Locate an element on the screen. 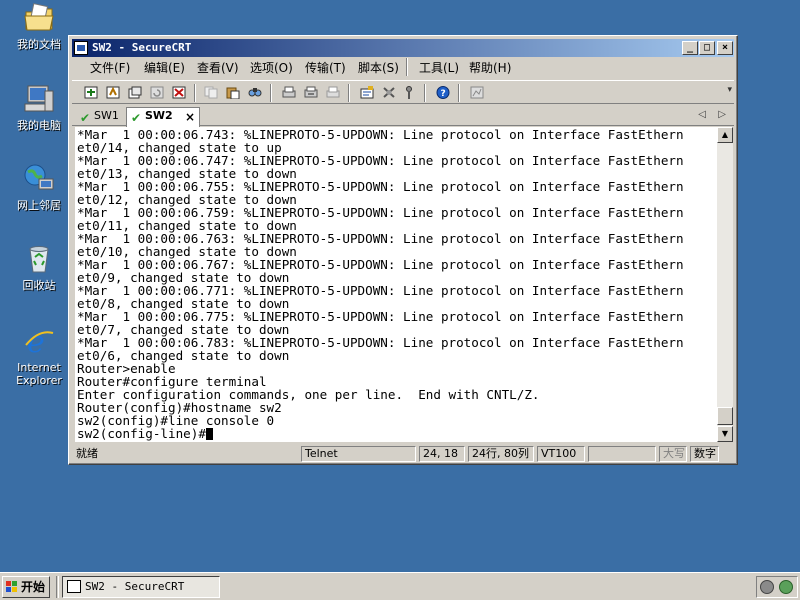 The width and height of the screenshot is (800, 600). status-ready: 就绪 is located at coordinates (87, 453).